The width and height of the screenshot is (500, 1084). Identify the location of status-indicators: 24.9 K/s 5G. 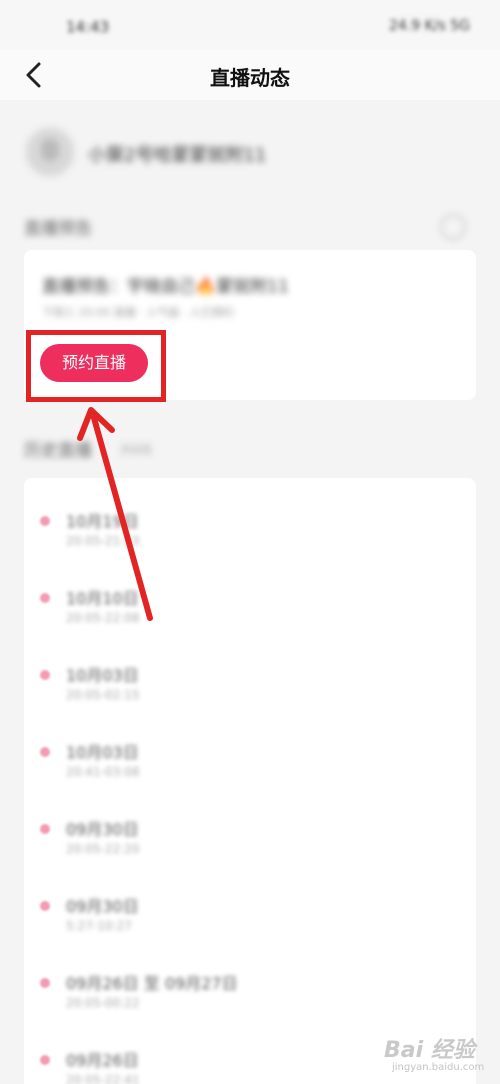
(429, 26).